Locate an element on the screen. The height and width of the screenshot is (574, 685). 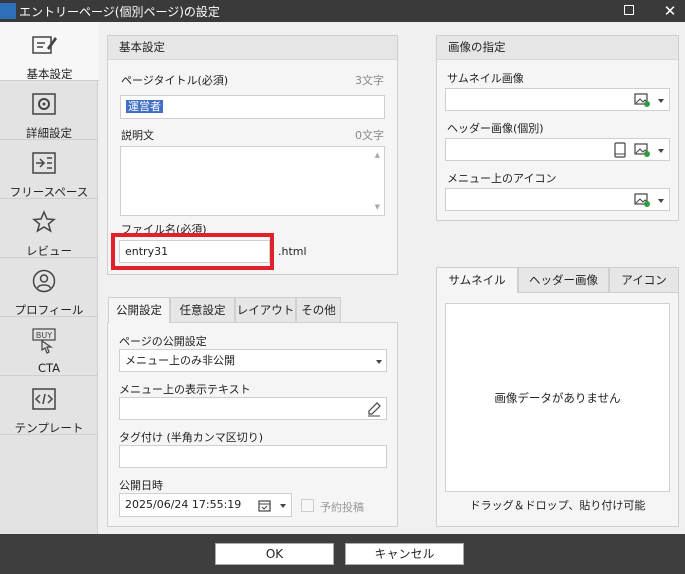
header-image-label: ヘッダー画像(個別) is located at coordinates (495, 128).